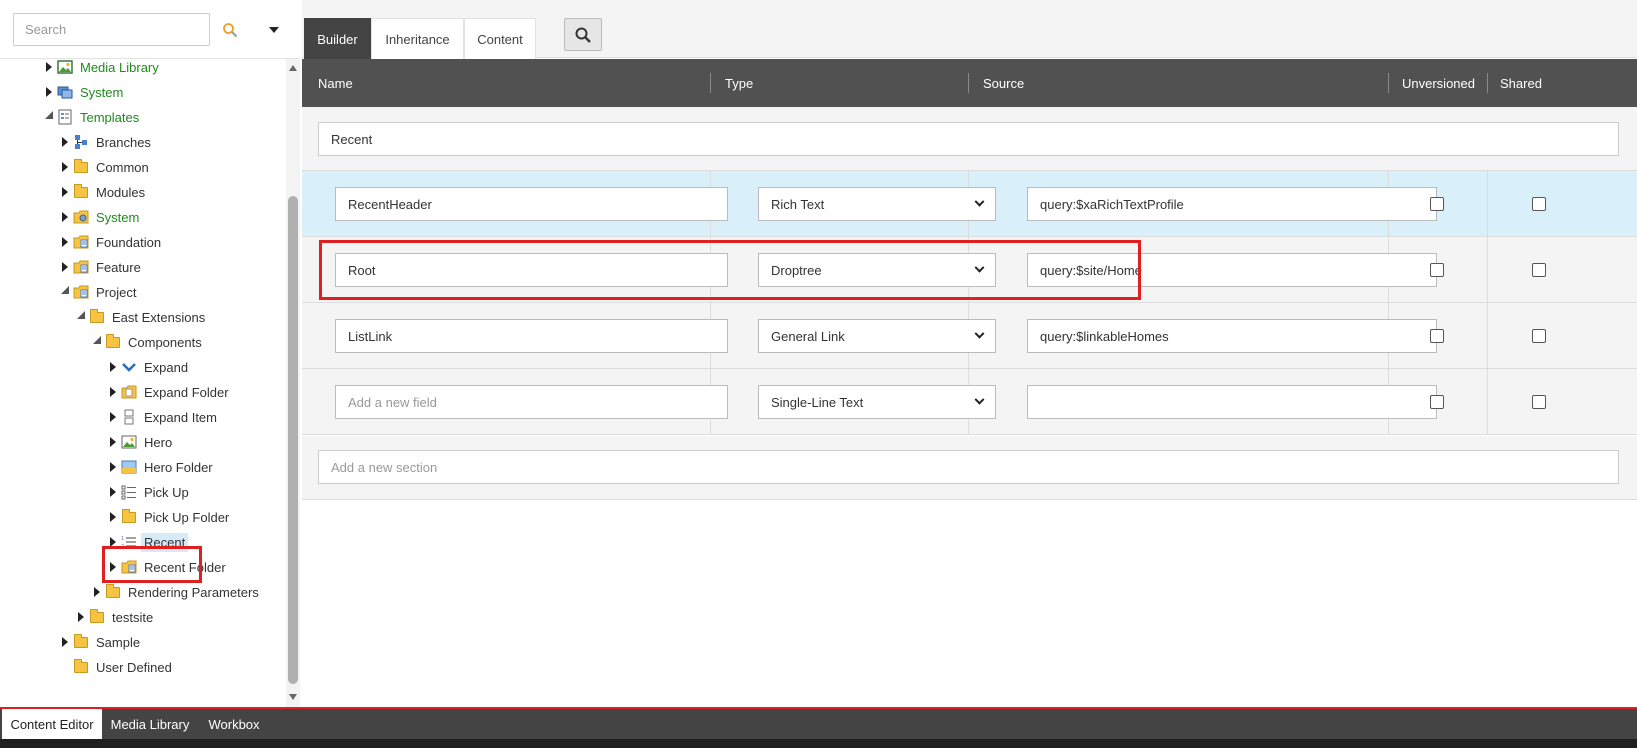 Image resolution: width=1637 pixels, height=748 pixels. What do you see at coordinates (104, 167) in the screenshot?
I see `tree-node-common: Common` at bounding box center [104, 167].